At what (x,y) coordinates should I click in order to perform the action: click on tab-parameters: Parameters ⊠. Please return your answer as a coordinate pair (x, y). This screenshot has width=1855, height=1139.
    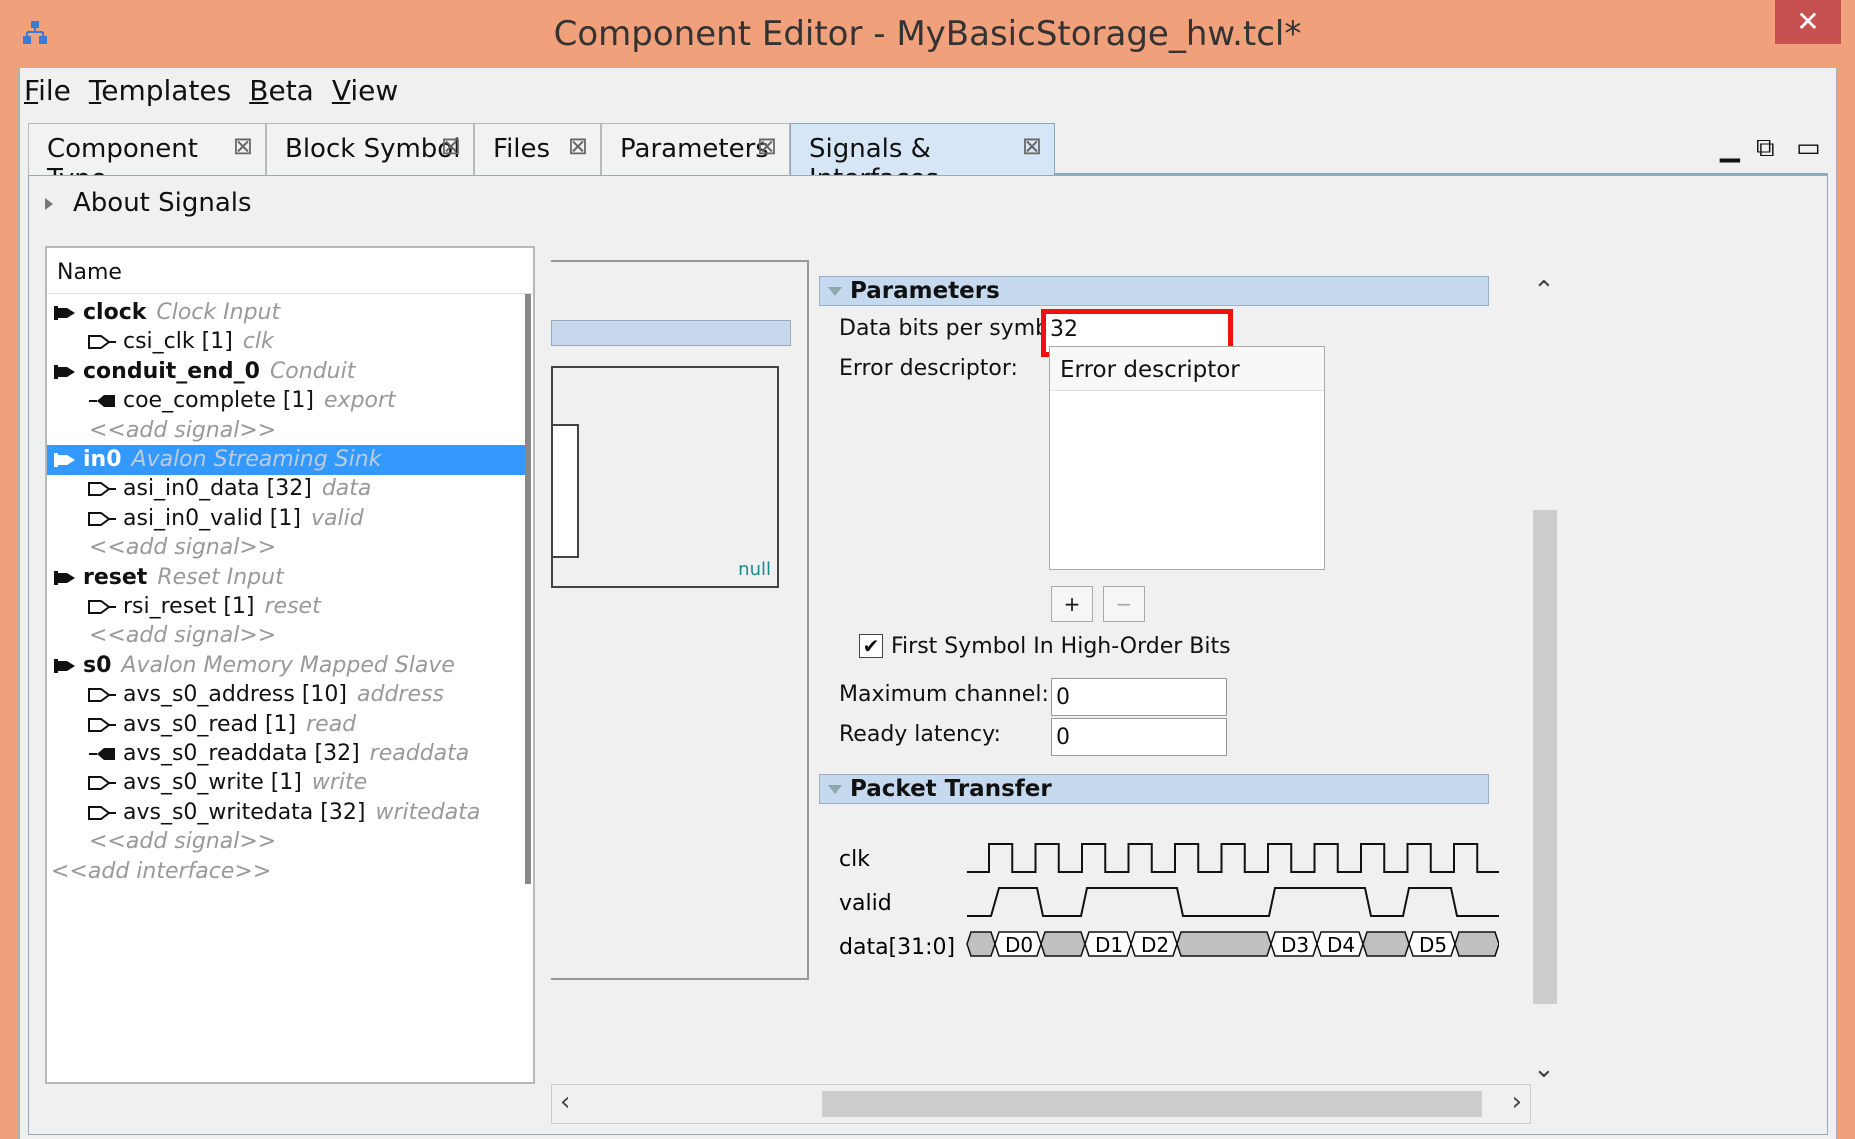
    Looking at the image, I should click on (695, 149).